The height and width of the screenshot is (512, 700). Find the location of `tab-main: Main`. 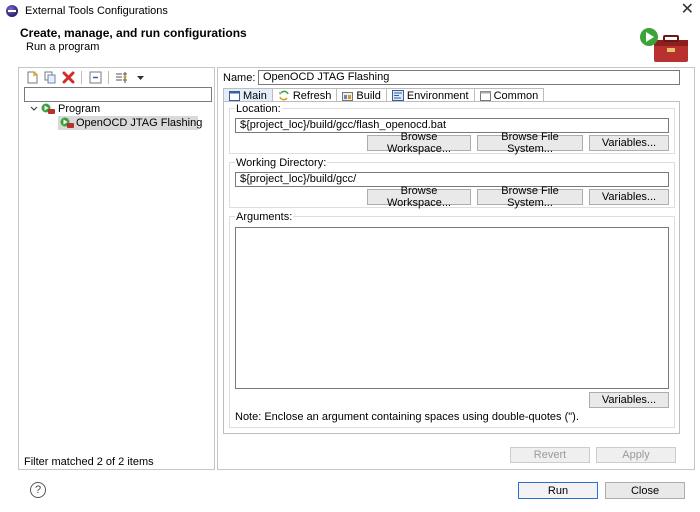

tab-main: Main is located at coordinates (248, 95).